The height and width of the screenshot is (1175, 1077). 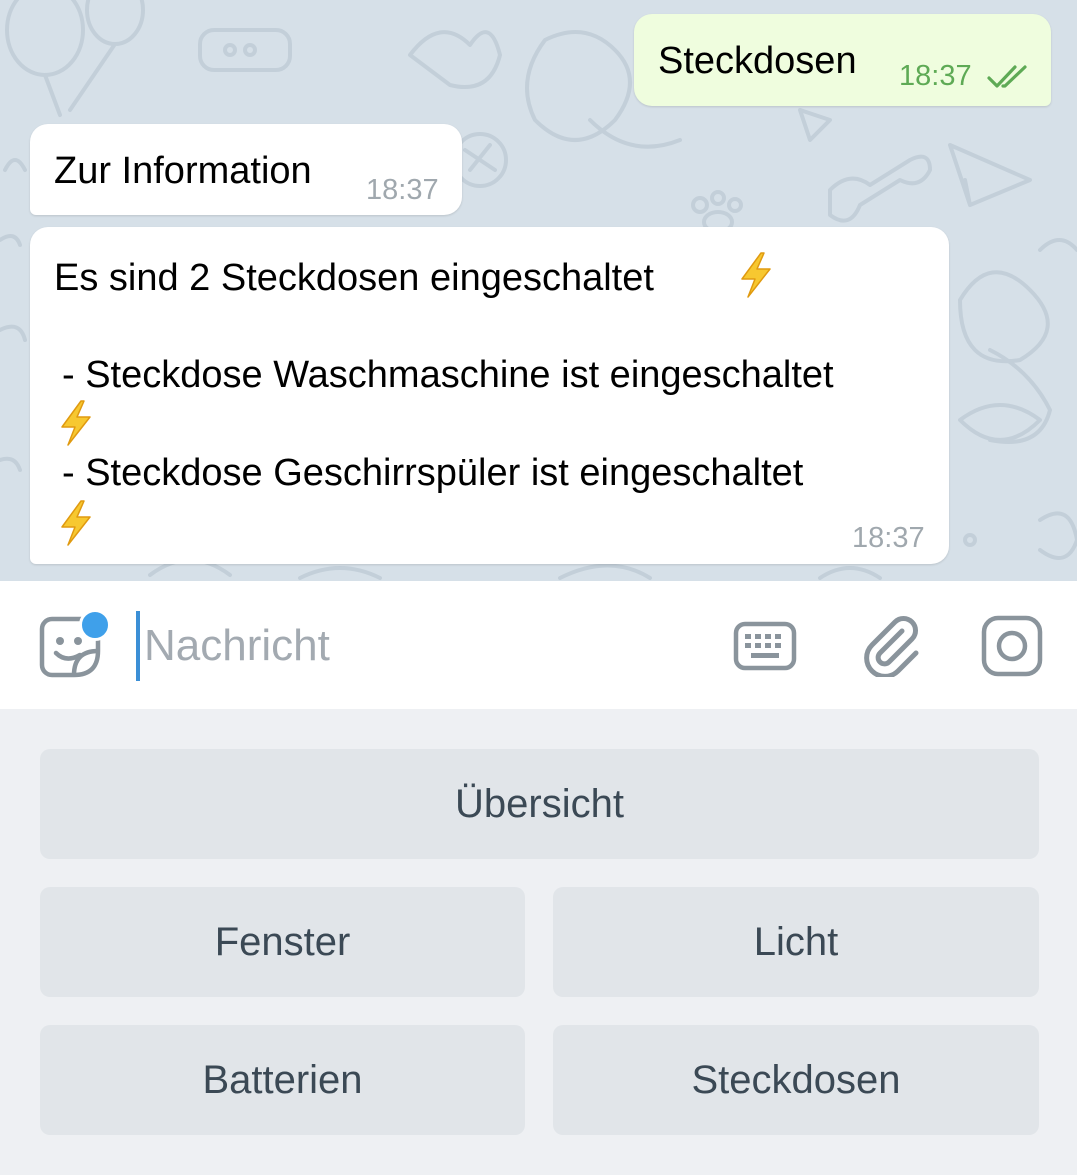 I want to click on incoming-message-bubble: Zur Information 18:37, so click(x=246, y=169).